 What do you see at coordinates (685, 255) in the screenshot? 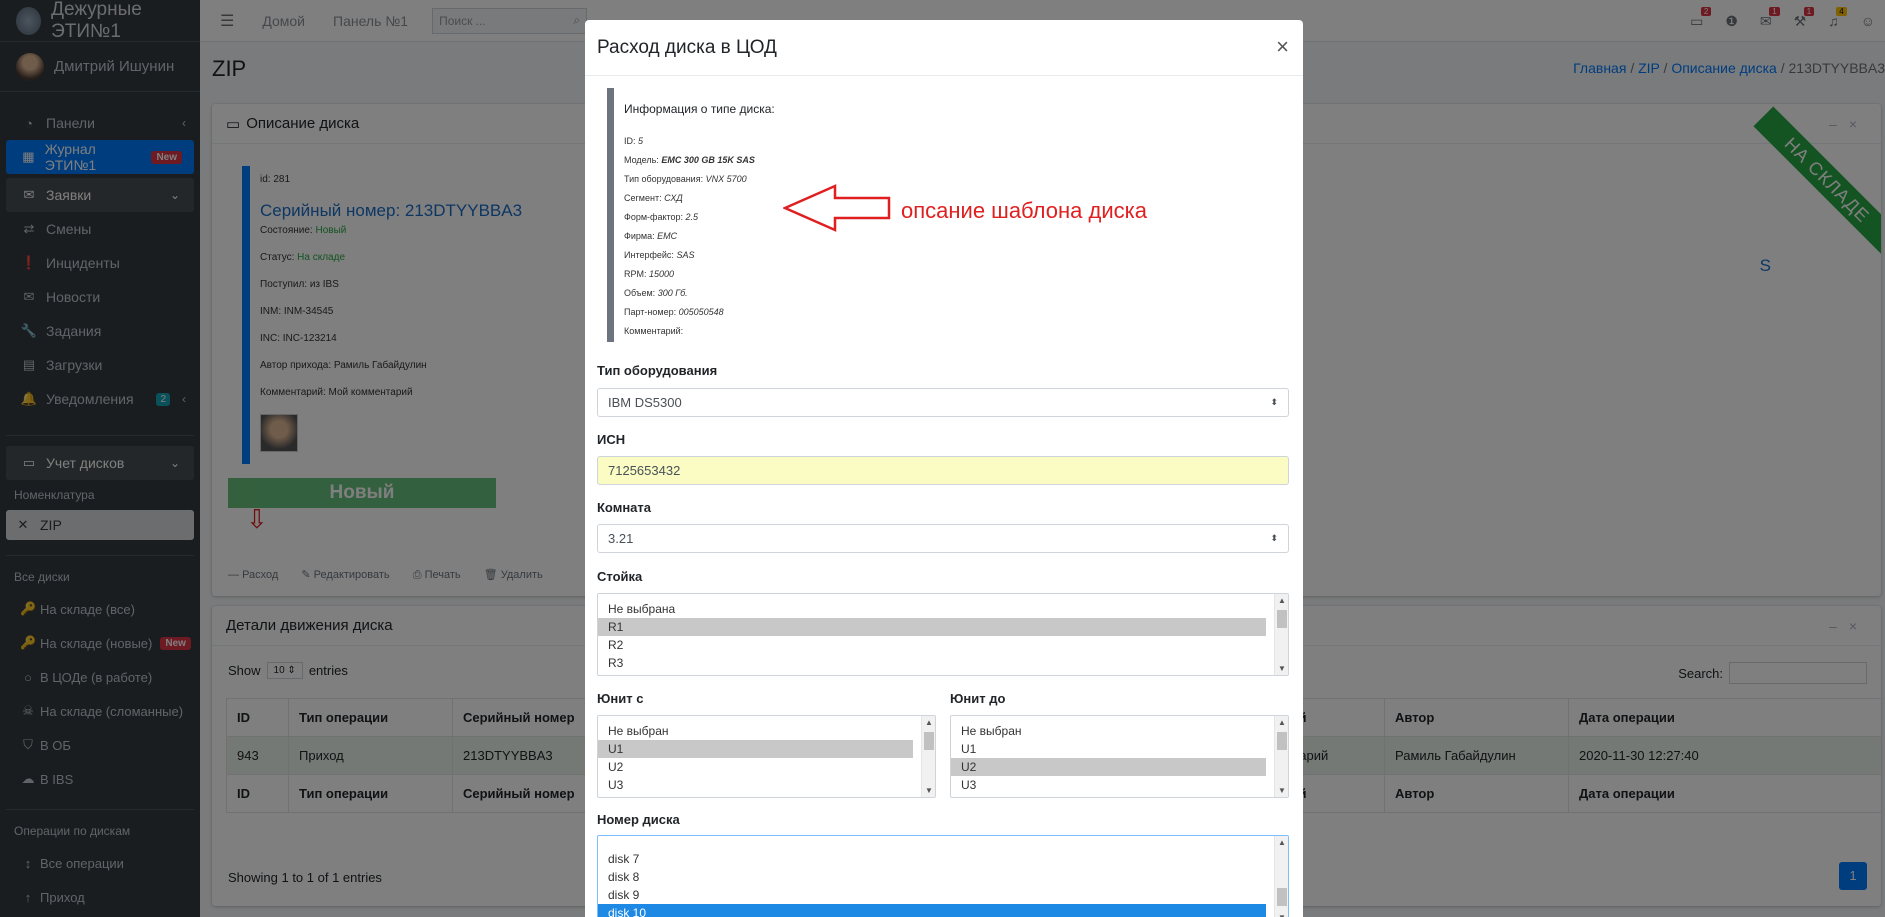
I see `info-value: SAS` at bounding box center [685, 255].